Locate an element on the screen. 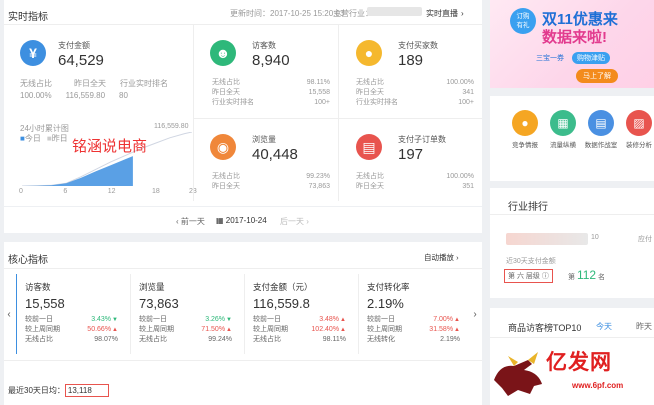  tool-label: 数据作战室 is located at coordinates (601, 145).